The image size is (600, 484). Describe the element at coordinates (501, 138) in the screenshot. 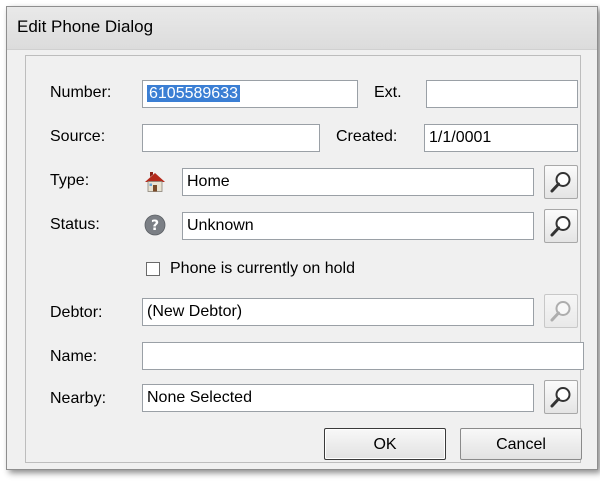

I see `created-input: 1/1/0001` at that location.